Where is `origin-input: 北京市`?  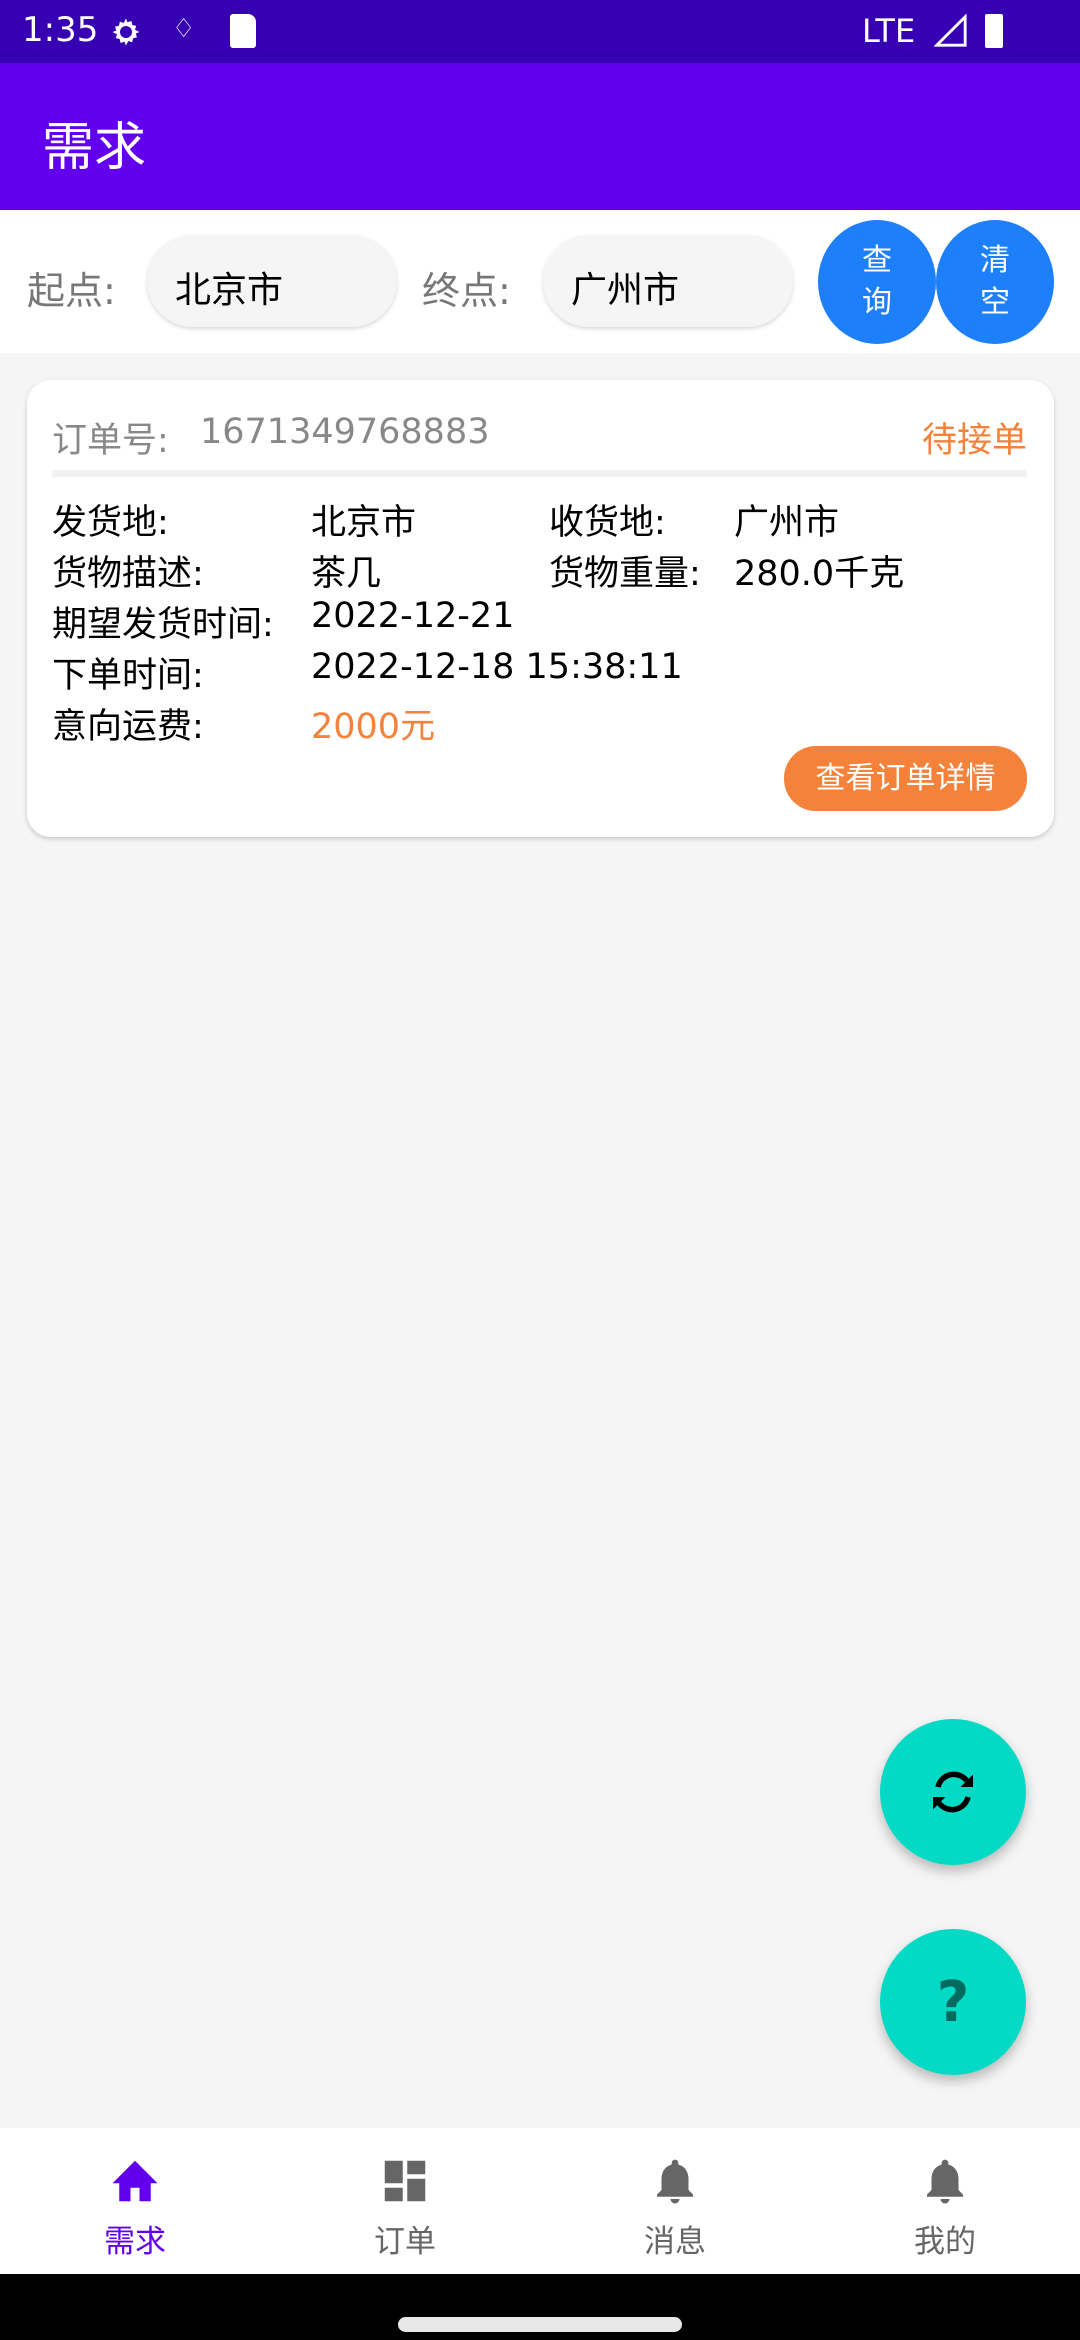
origin-input: 北京市 is located at coordinates (272, 281).